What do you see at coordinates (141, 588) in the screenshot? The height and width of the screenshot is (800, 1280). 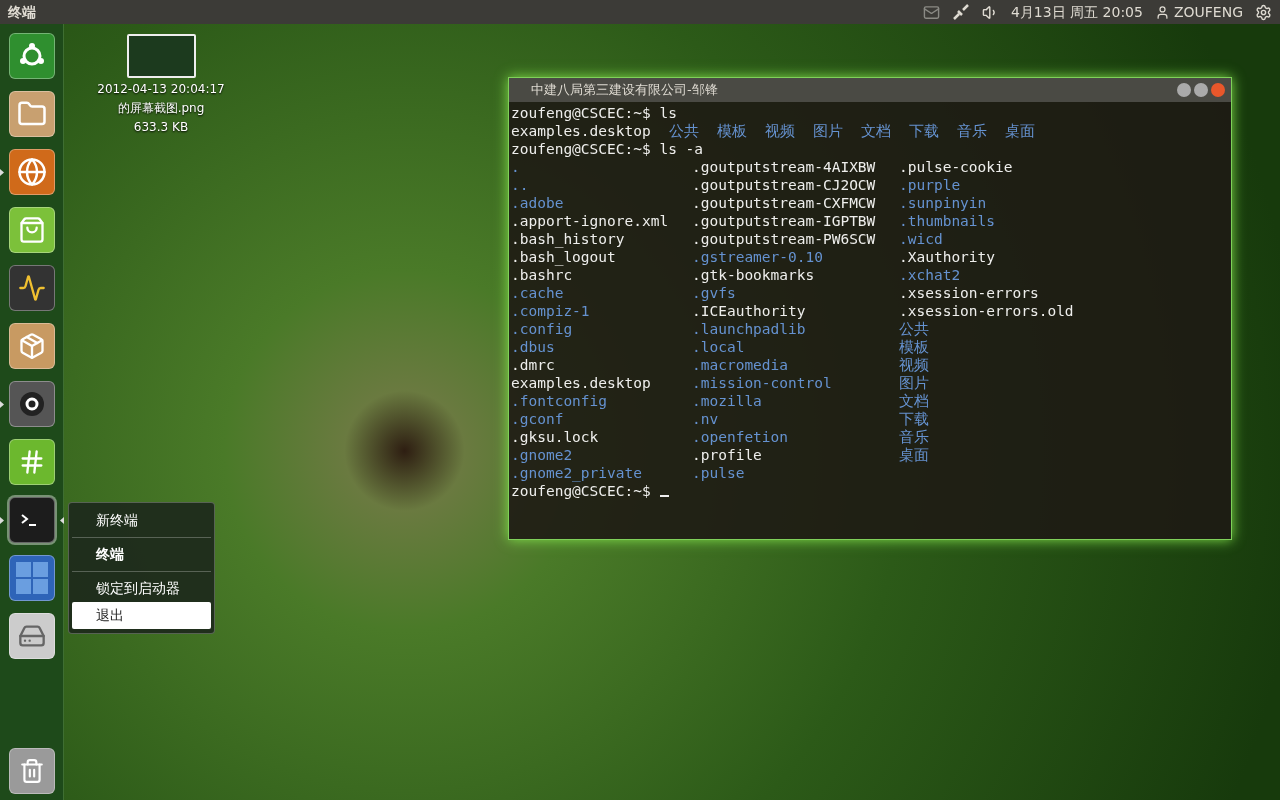 I see `menu-item: 锁定到启动器` at bounding box center [141, 588].